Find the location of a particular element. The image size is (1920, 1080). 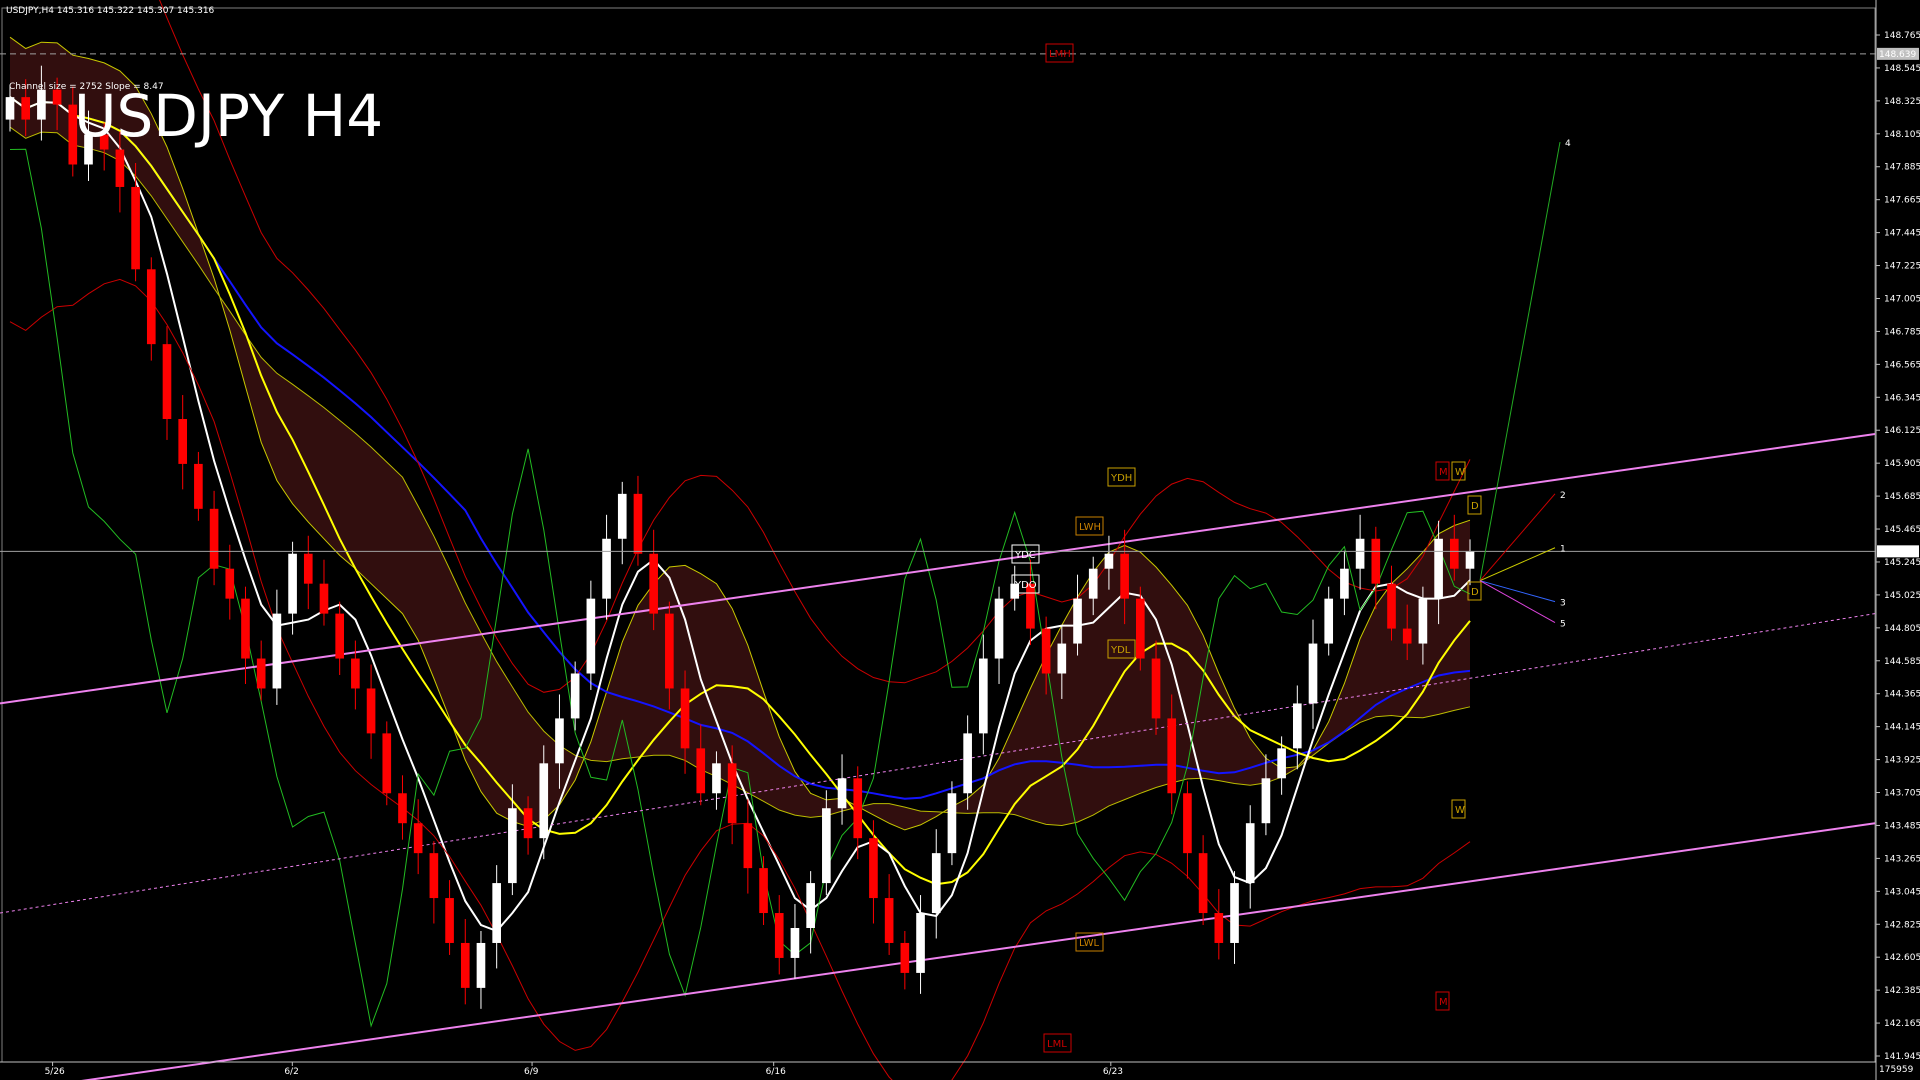

projection-label: 1 is located at coordinates (1563, 550).